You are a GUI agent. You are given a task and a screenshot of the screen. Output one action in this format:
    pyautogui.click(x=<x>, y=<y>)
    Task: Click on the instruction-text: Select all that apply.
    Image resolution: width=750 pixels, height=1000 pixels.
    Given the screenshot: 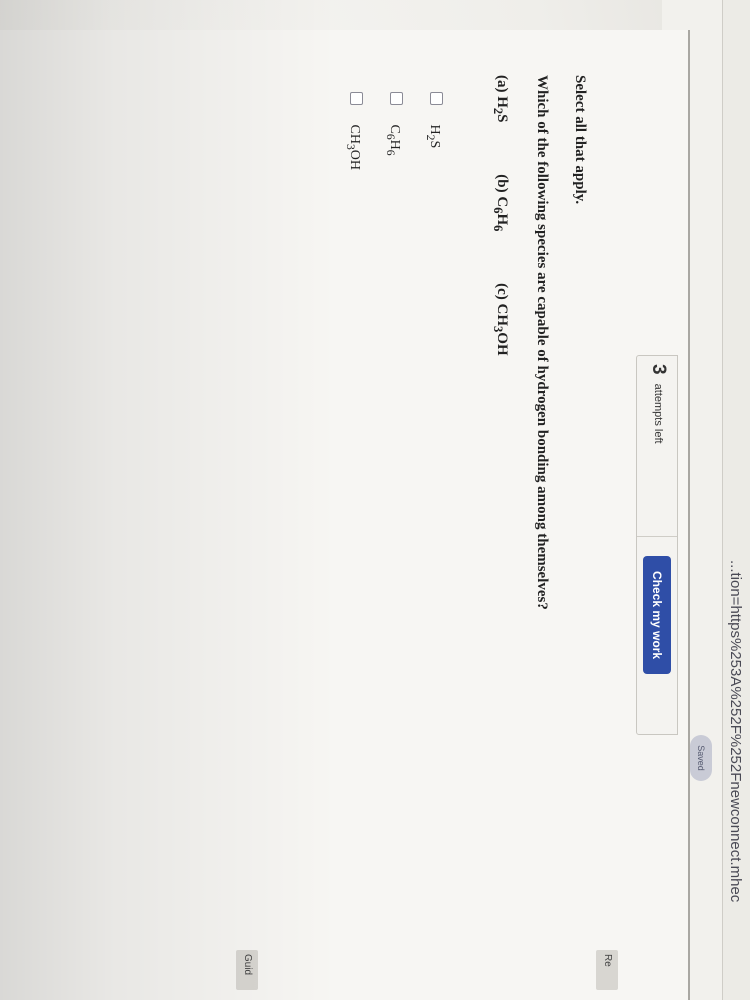 What is the action you would take?
    pyautogui.click(x=580, y=140)
    